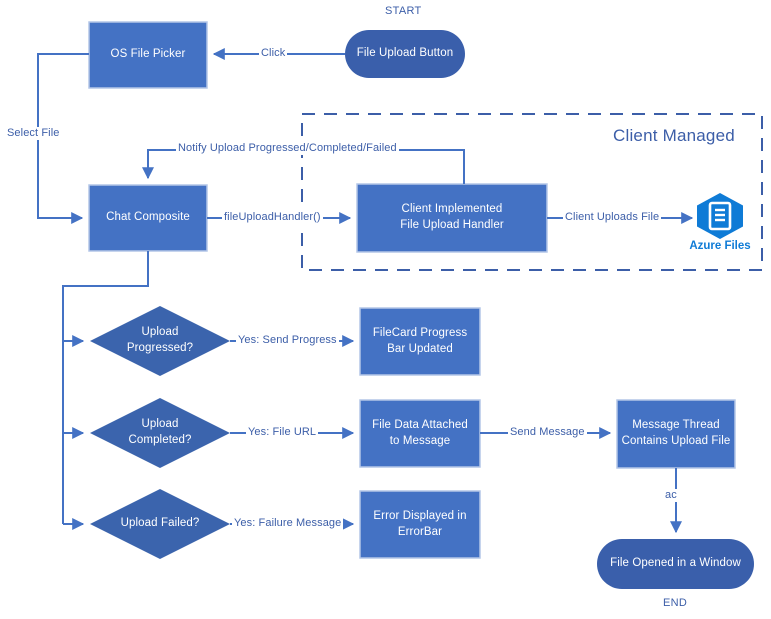 This screenshot has width=771, height=619. What do you see at coordinates (287, 341) in the screenshot?
I see `edge-label-yes-send-progress: Yes: Send Progress` at bounding box center [287, 341].